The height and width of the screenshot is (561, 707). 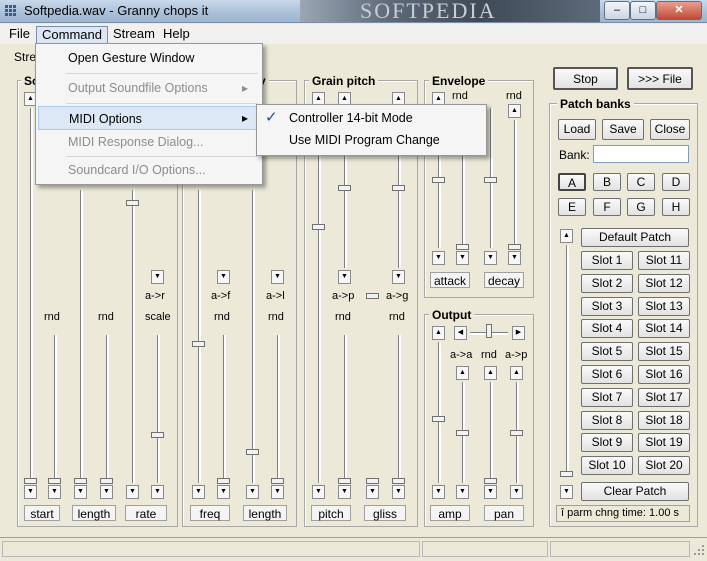 I want to click on pan-mod-up-button: ▲, so click(x=516, y=373).